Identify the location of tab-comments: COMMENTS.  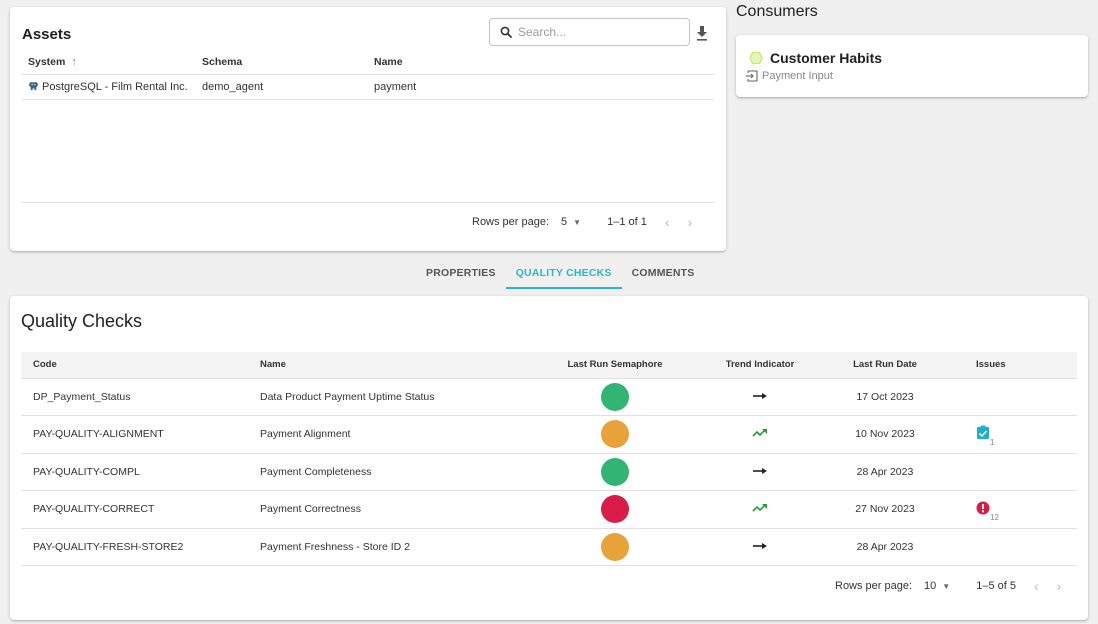
(663, 274).